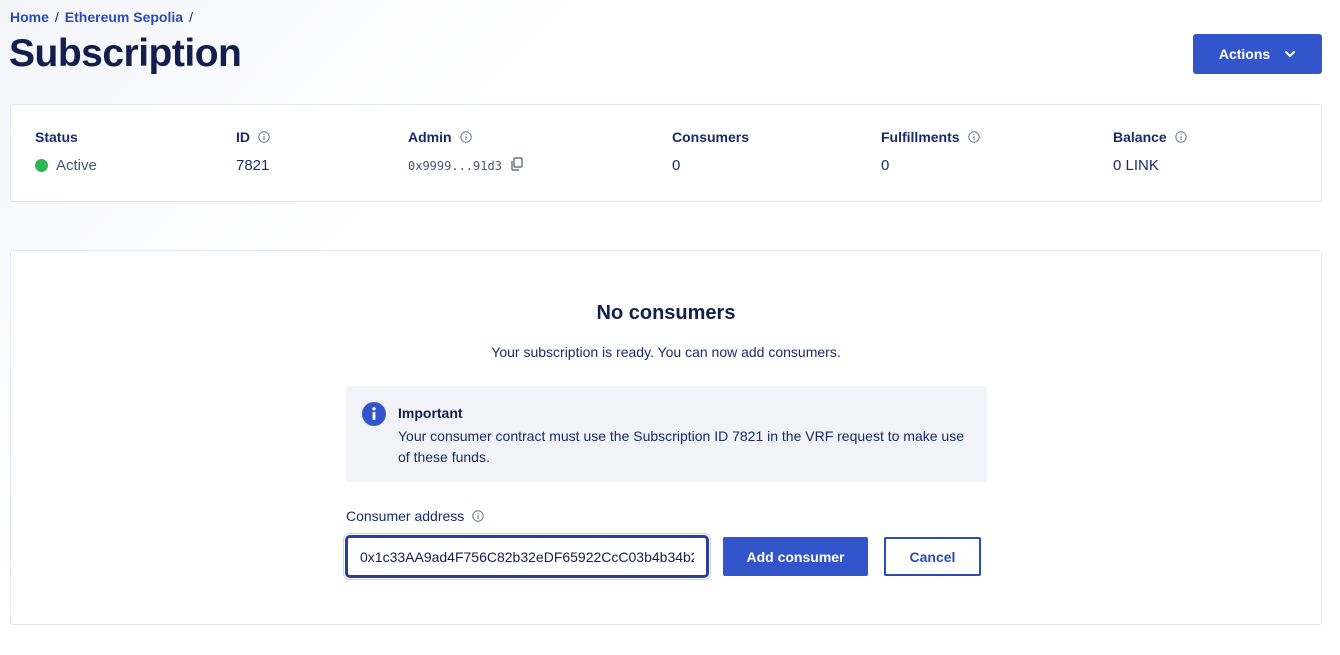 Image resolution: width=1340 pixels, height=655 pixels. I want to click on balance-value: 0 LINK, so click(1136, 165).